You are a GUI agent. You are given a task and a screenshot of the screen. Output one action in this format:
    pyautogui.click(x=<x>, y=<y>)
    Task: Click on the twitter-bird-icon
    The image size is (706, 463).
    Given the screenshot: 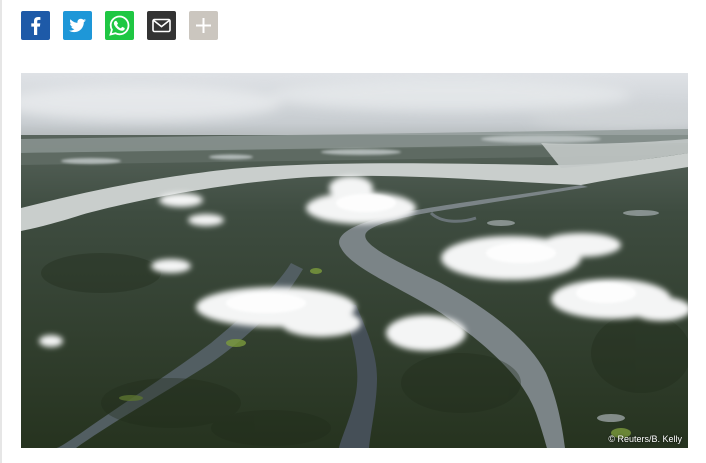 What is the action you would take?
    pyautogui.click(x=77, y=25)
    